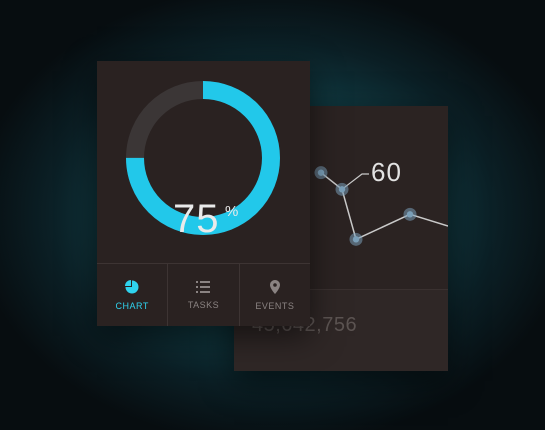 This screenshot has width=545, height=430. I want to click on bottom-nav: CHART TASKS EVENTS, so click(203, 294).